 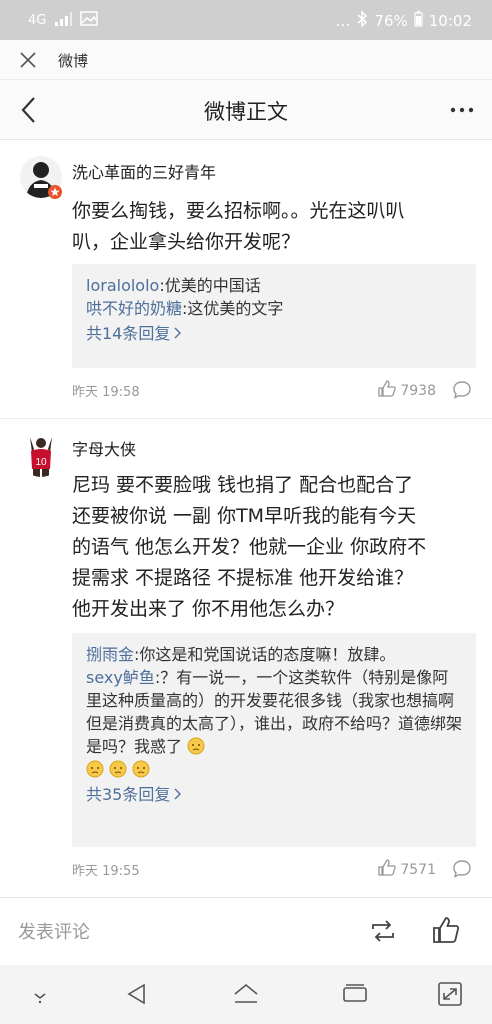 I want to click on more-replies-link: 共35条回复, so click(x=274, y=794).